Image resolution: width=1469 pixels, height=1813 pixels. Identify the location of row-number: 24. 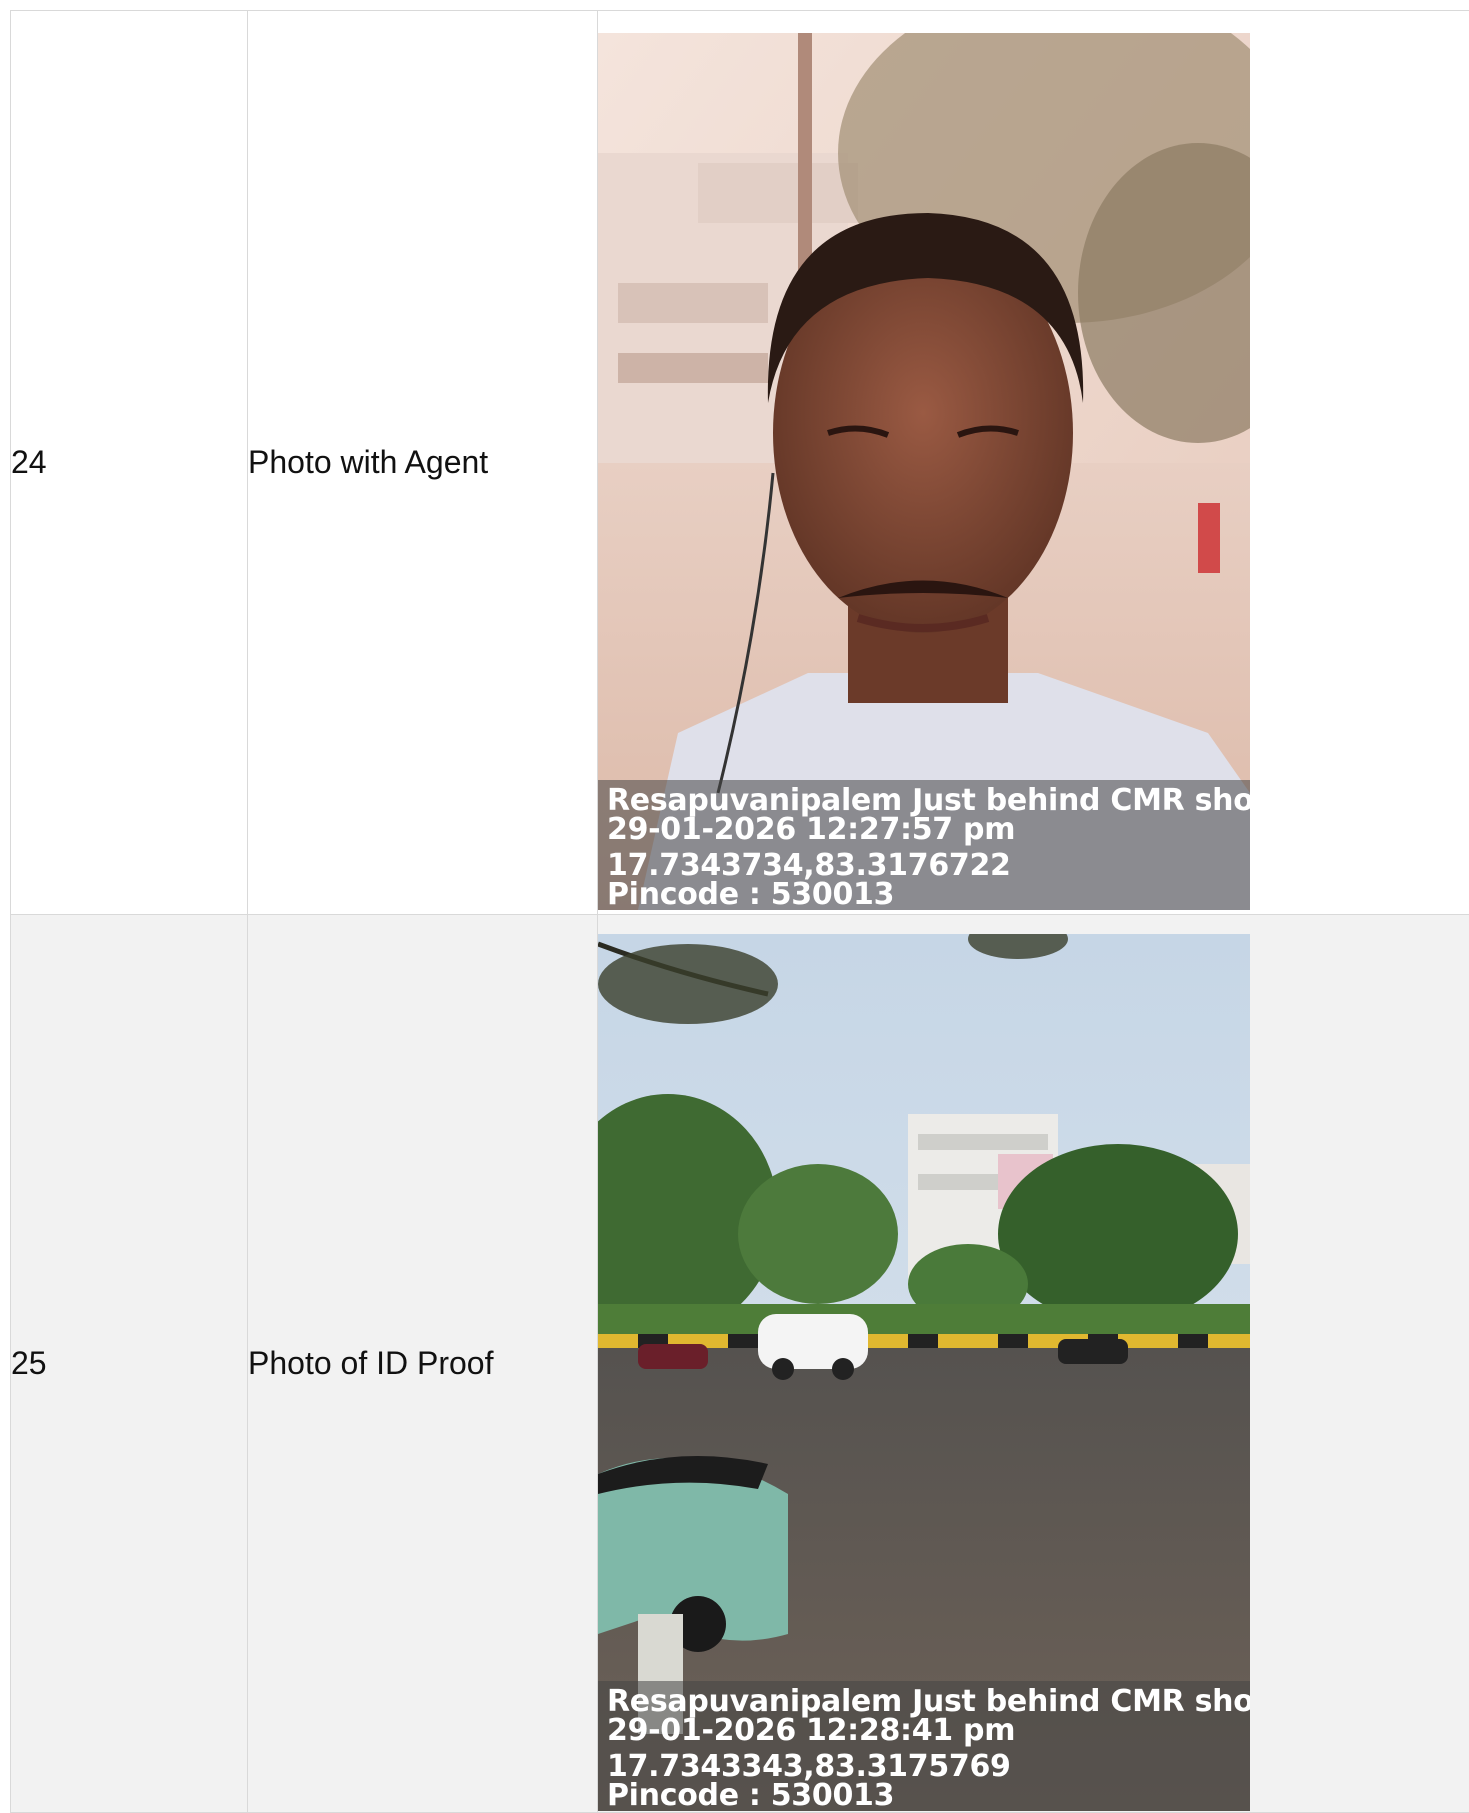
(129, 463).